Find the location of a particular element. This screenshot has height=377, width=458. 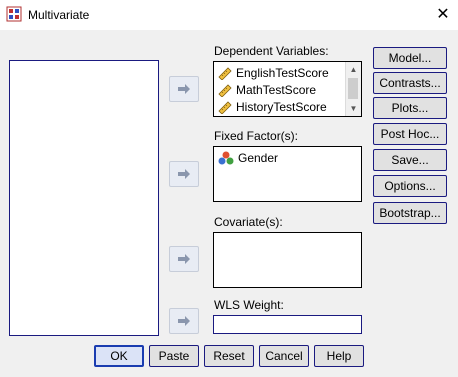

move-to-fixed-button is located at coordinates (184, 174).